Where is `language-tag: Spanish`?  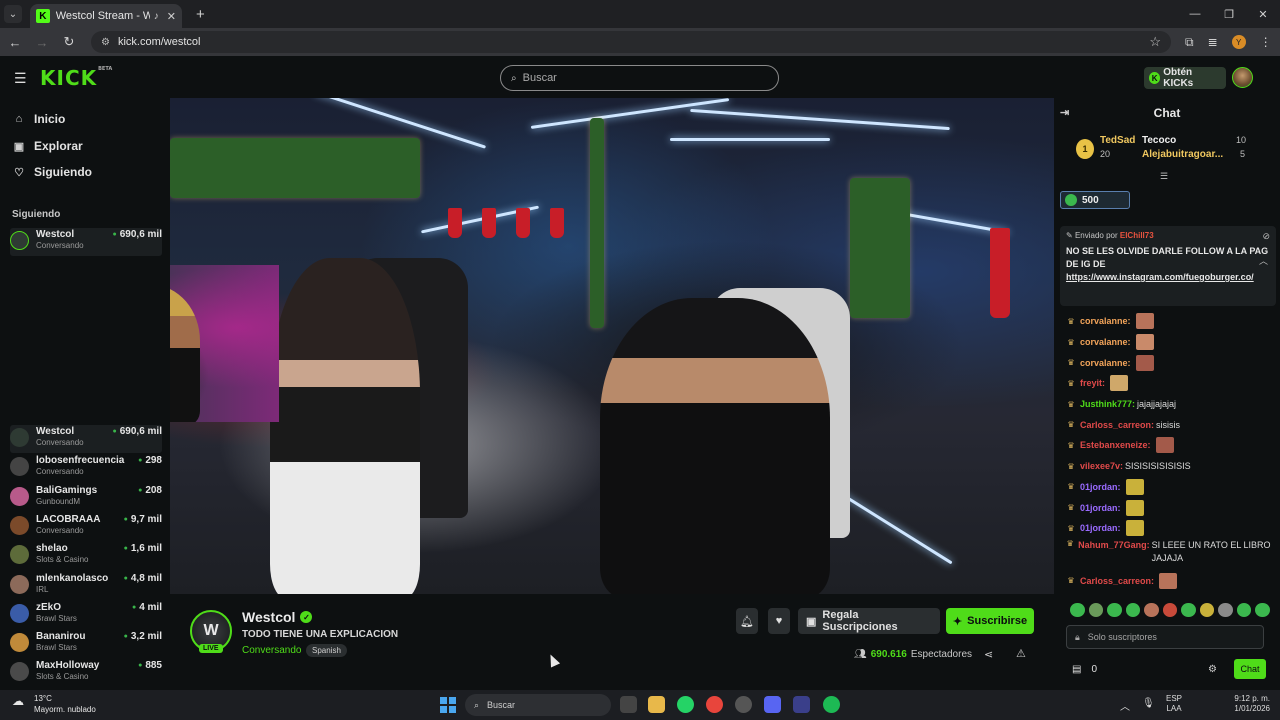
language-tag: Spanish is located at coordinates (326, 650).